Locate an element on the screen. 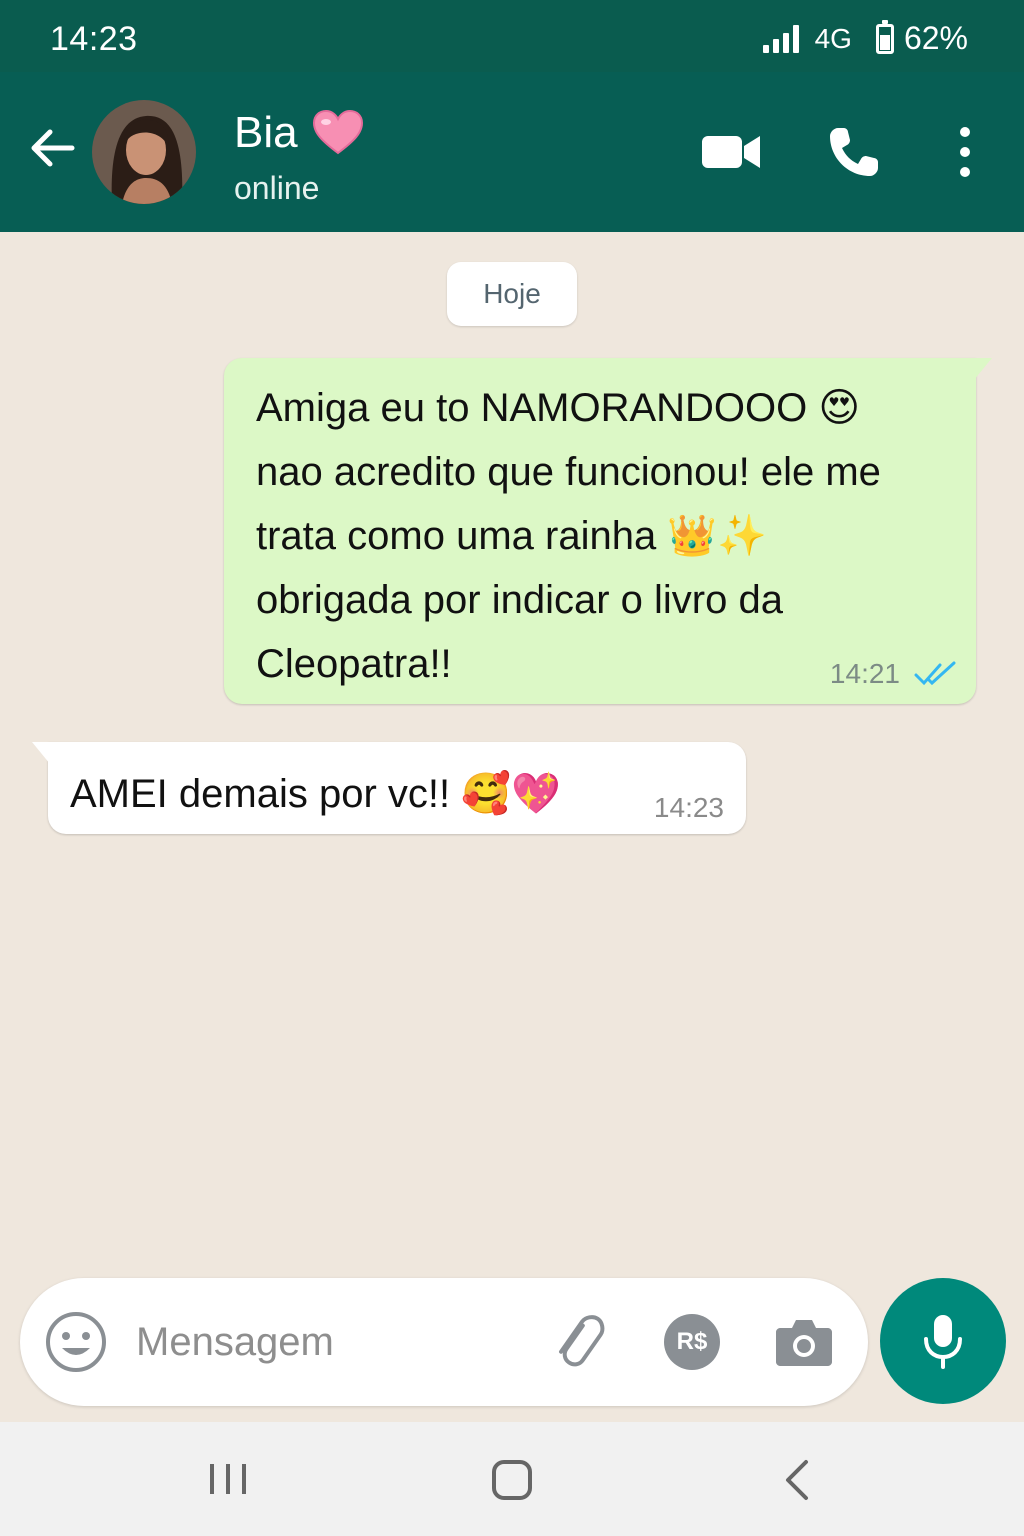 The width and height of the screenshot is (1024, 1536). video-call-icon is located at coordinates (731, 152).